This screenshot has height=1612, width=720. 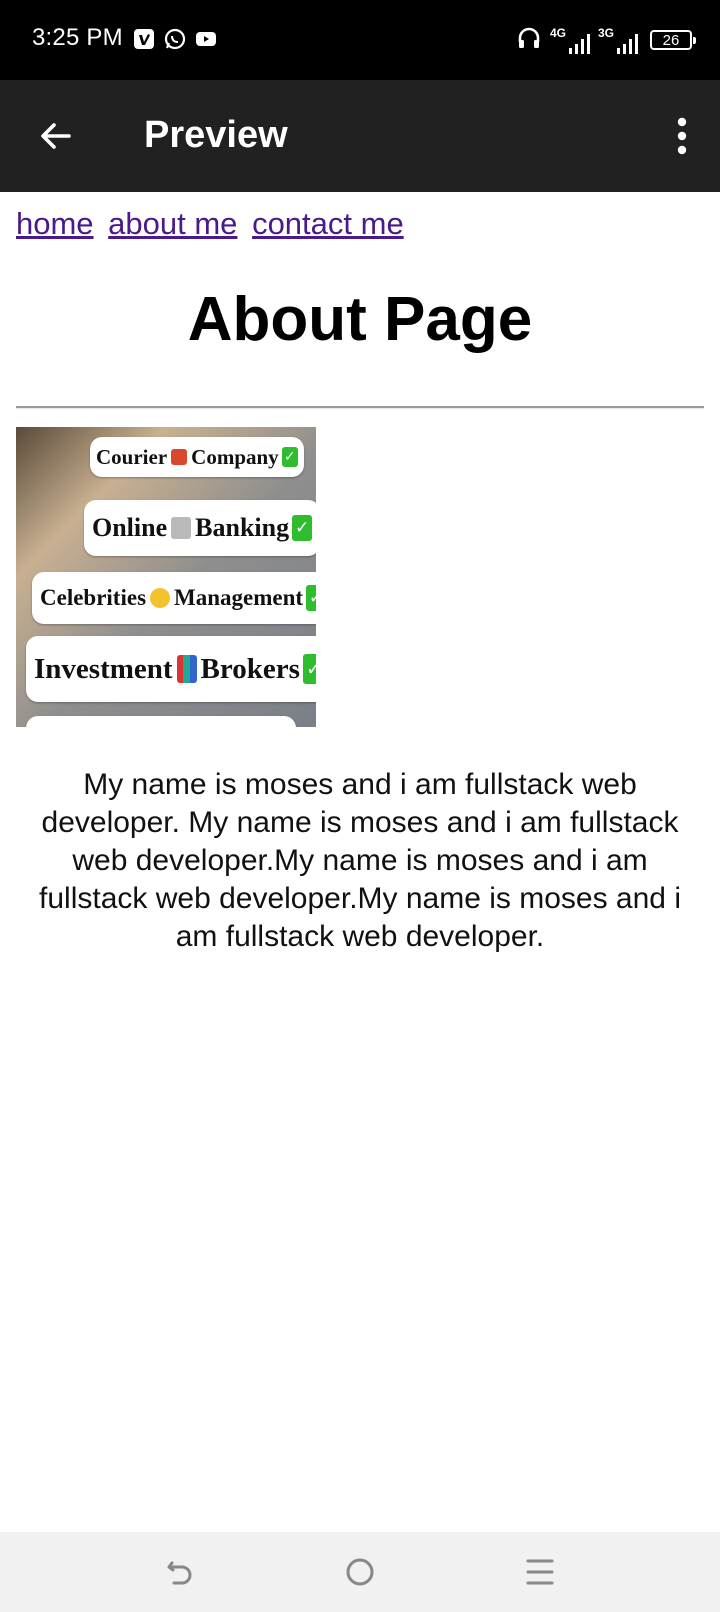 What do you see at coordinates (216, 135) in the screenshot?
I see `app-bar-title: Preview` at bounding box center [216, 135].